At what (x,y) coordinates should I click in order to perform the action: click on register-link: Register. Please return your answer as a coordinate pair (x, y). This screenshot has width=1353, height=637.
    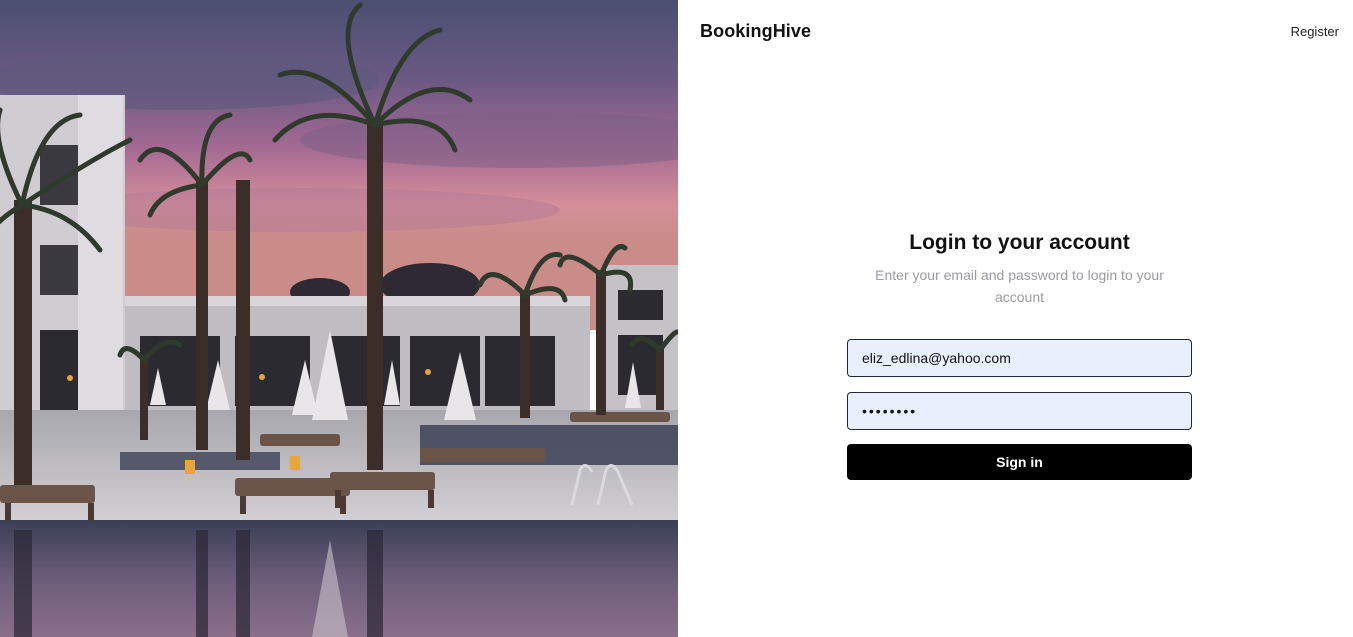
    Looking at the image, I should click on (1315, 31).